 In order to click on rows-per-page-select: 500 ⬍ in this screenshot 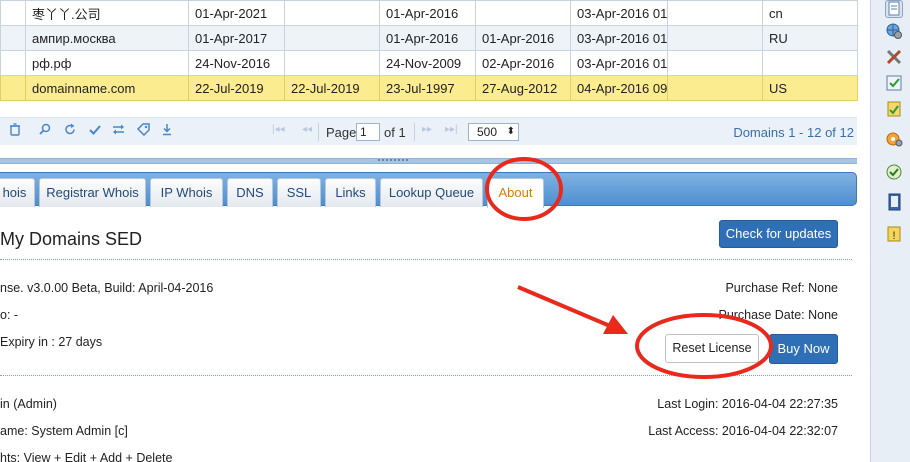, I will do `click(493, 132)`.